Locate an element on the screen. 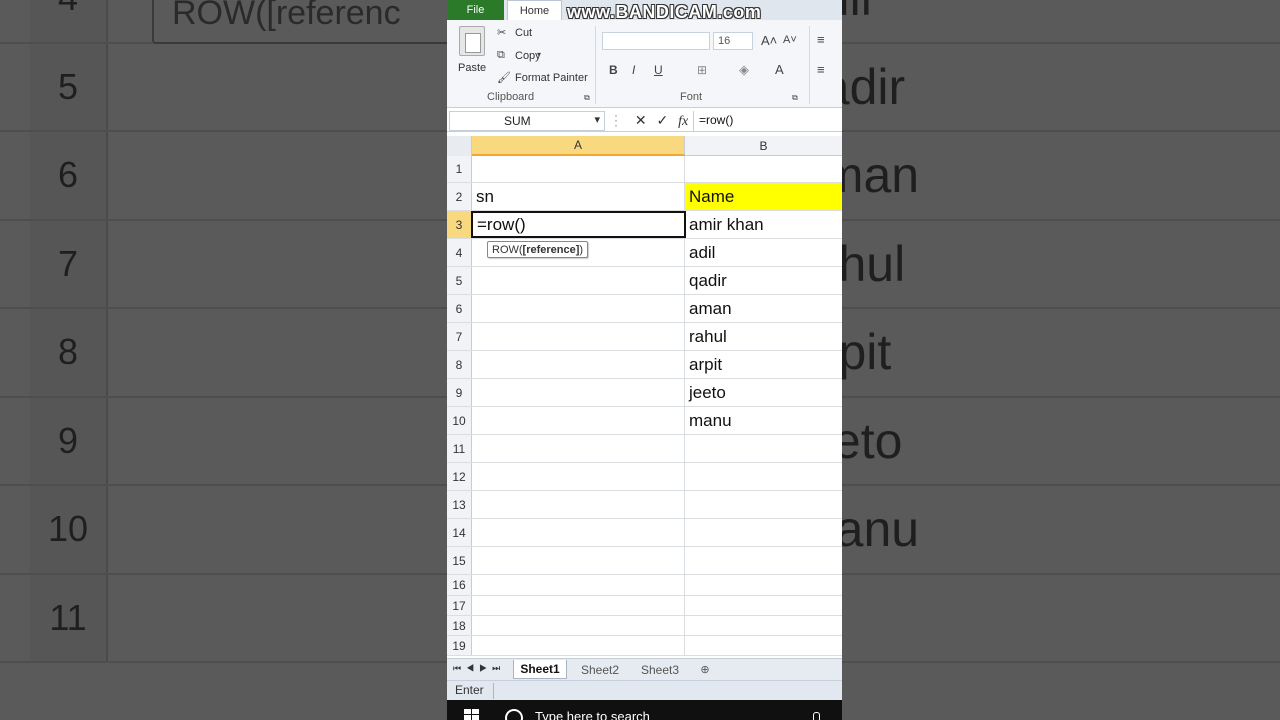 Image resolution: width=1280 pixels, height=720 pixels. row-header: 2 is located at coordinates (459, 196).